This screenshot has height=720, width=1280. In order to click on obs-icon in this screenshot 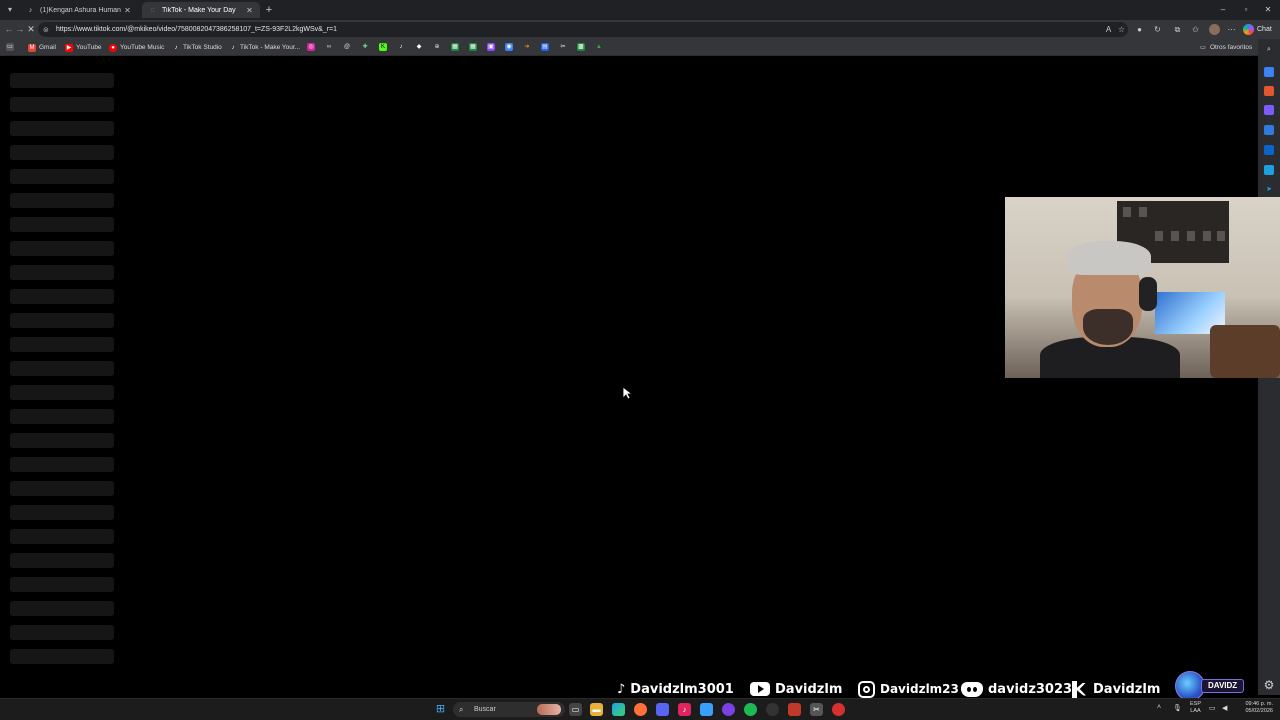, I will do `click(728, 709)`.